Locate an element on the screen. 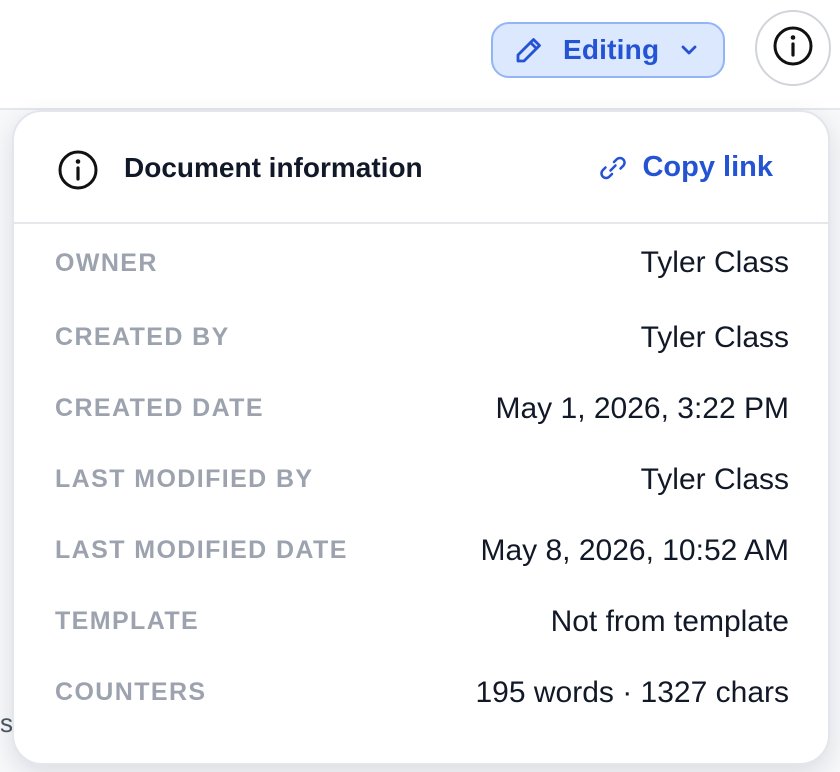 This screenshot has height=772, width=840. document-info-button is located at coordinates (793, 48).